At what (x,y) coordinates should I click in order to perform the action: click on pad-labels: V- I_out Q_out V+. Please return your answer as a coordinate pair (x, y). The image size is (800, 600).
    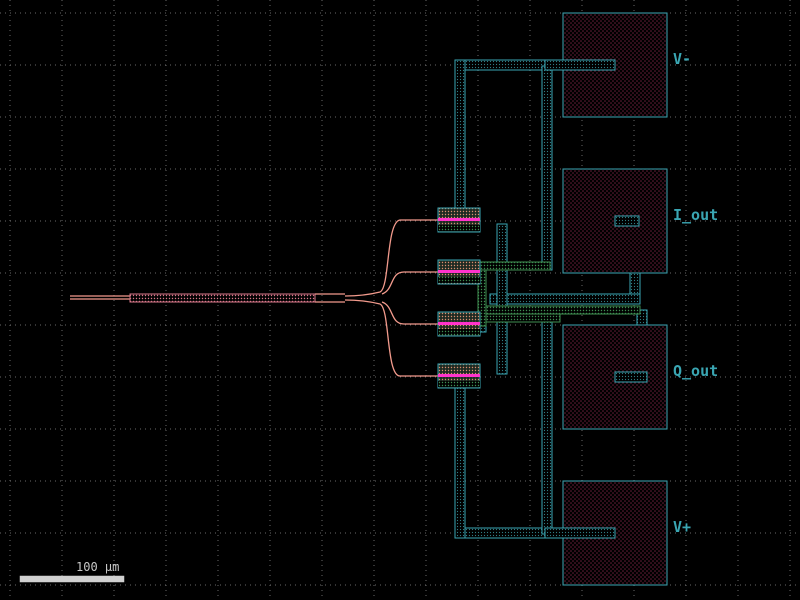
    Looking at the image, I should click on (695, 293).